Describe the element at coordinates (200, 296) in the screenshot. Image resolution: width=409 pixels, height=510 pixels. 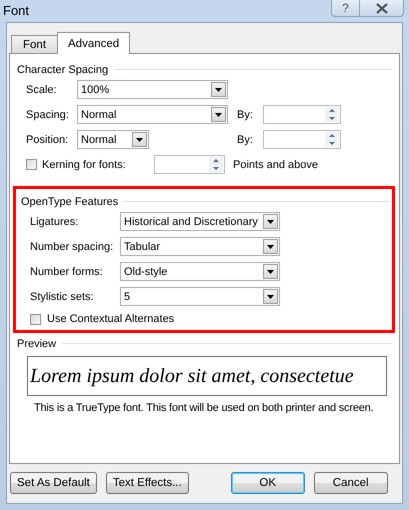
I see `dropdown: 5` at that location.